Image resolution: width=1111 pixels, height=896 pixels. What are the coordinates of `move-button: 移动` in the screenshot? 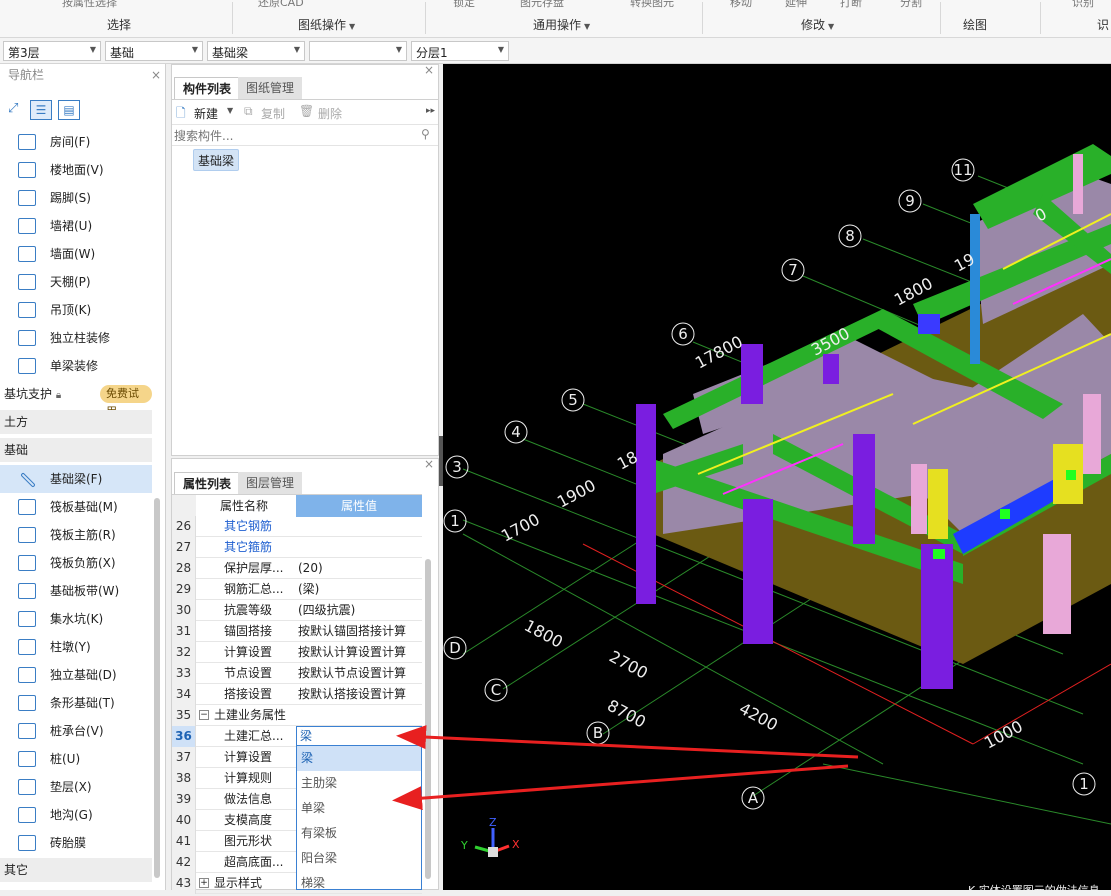 It's located at (741, 5).